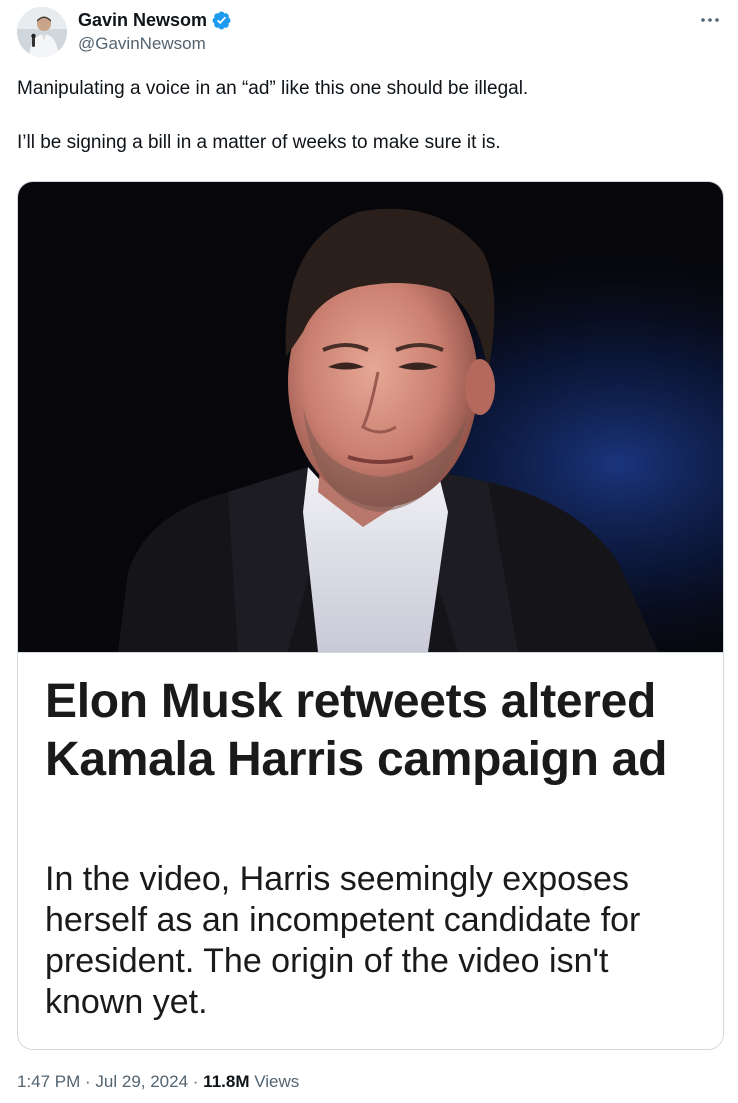  I want to click on tweet-time: 1:47 PM, so click(48, 1081).